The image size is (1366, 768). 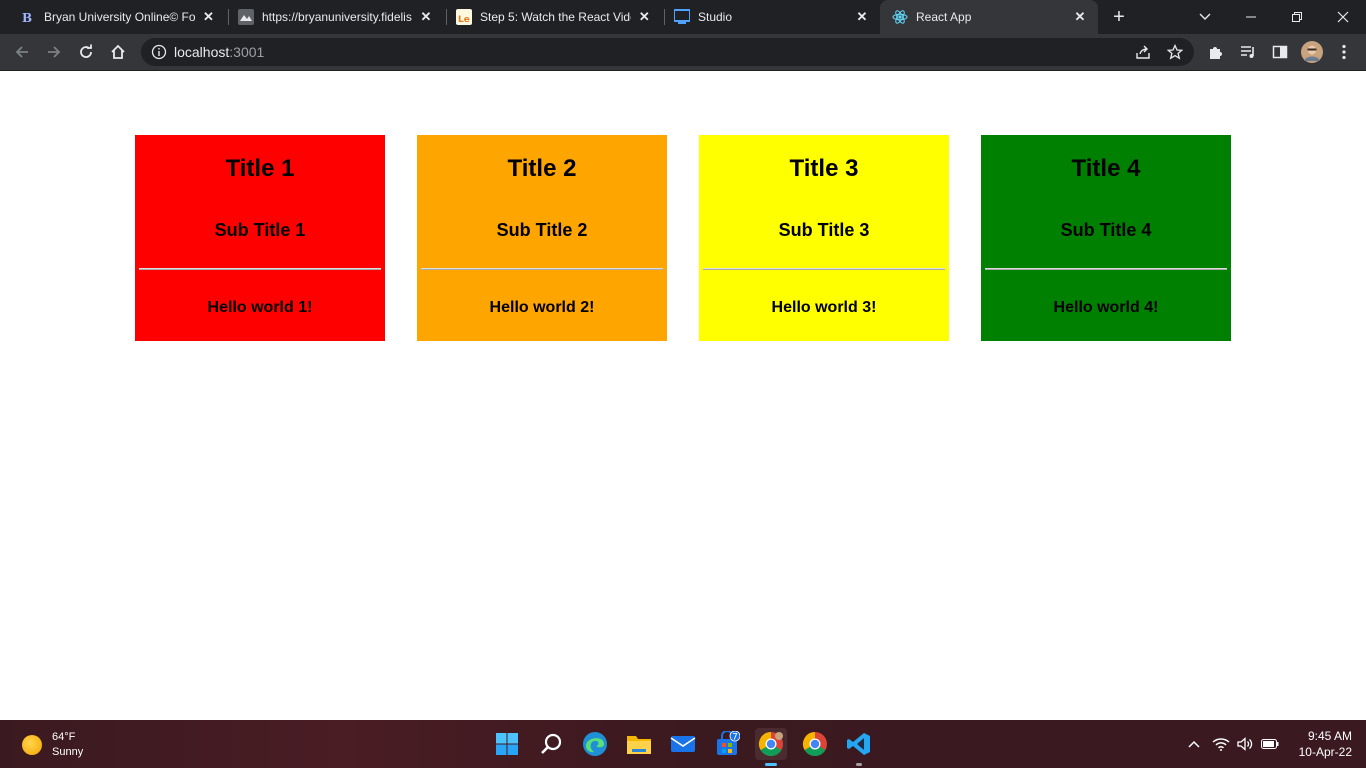 I want to click on share-button, so click(x=1143, y=52).